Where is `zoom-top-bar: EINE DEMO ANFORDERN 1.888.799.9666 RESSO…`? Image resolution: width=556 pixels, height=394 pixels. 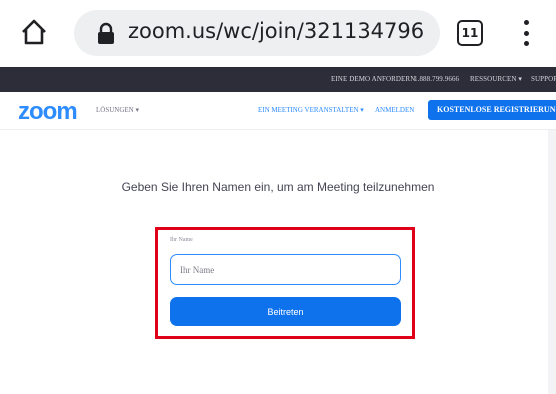
zoom-top-bar: EINE DEMO ANFORDERN 1.888.799.9666 RESSO… is located at coordinates (278, 79).